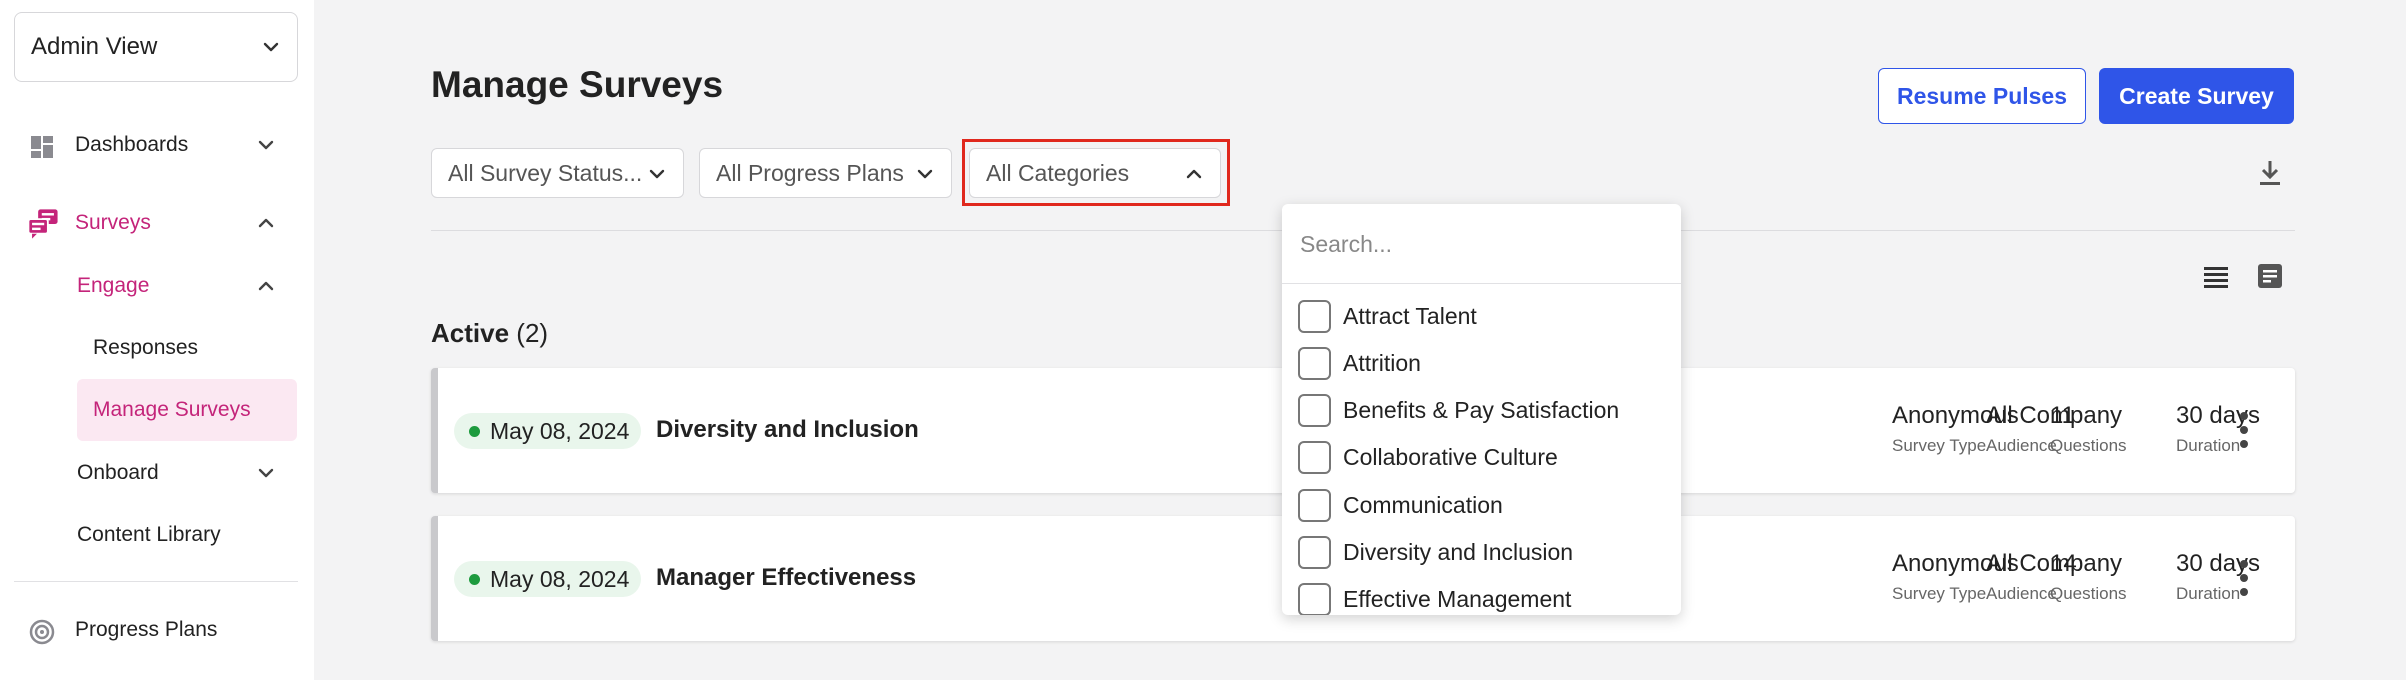 The image size is (2406, 680). I want to click on sidebar-label-manage-surveys: Manage Surveys, so click(172, 409).